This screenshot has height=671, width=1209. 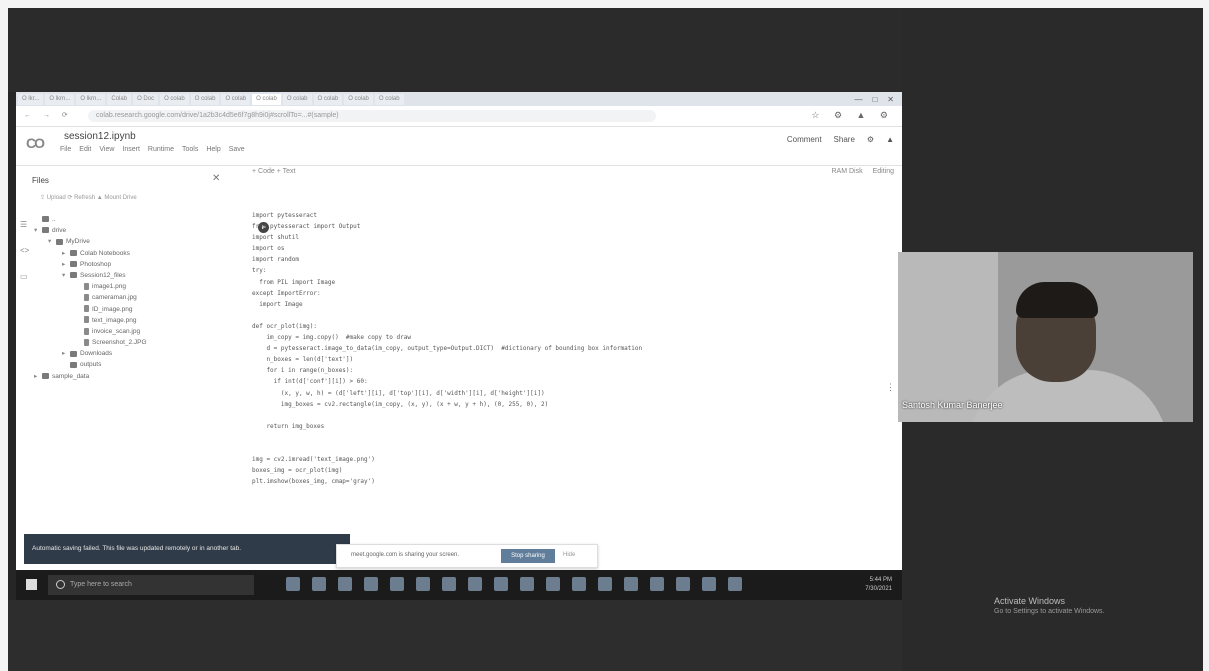 I want to click on menu-item-insert: Insert, so click(x=131, y=149).